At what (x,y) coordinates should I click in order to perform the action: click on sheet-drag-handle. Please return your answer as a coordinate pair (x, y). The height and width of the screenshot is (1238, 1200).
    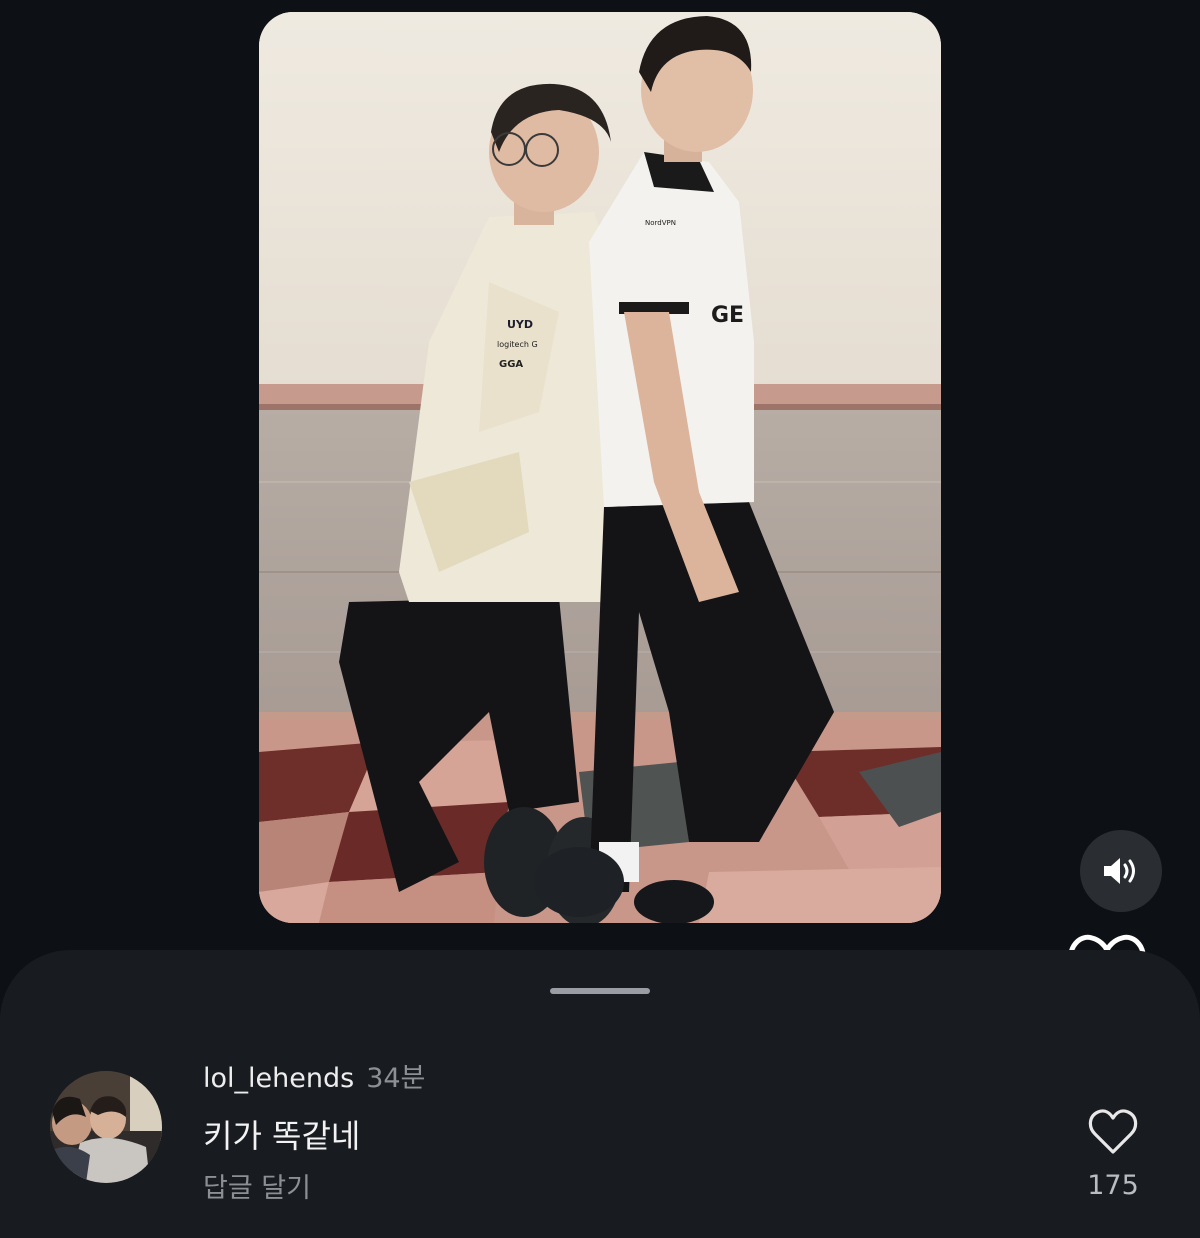
    Looking at the image, I should click on (600, 991).